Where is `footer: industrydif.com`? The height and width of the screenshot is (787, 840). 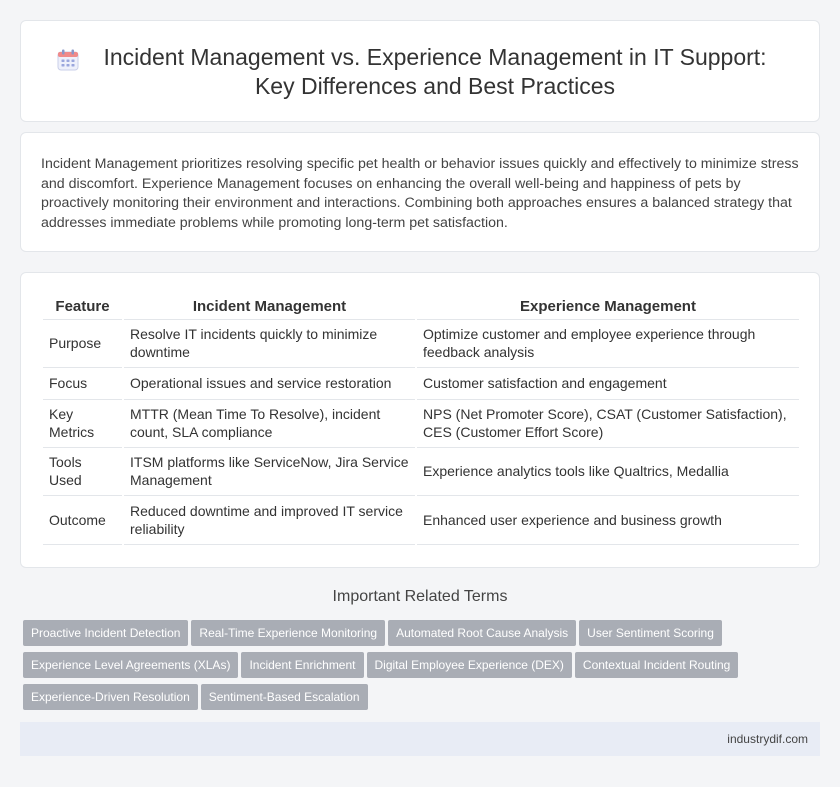 footer: industrydif.com is located at coordinates (420, 739).